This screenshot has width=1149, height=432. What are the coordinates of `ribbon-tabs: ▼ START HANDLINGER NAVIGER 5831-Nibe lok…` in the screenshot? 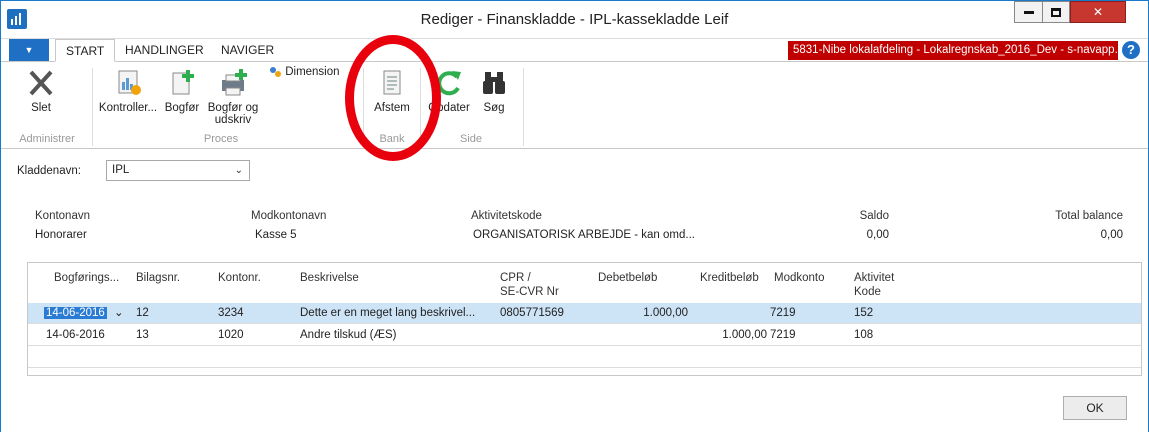 It's located at (574, 50).